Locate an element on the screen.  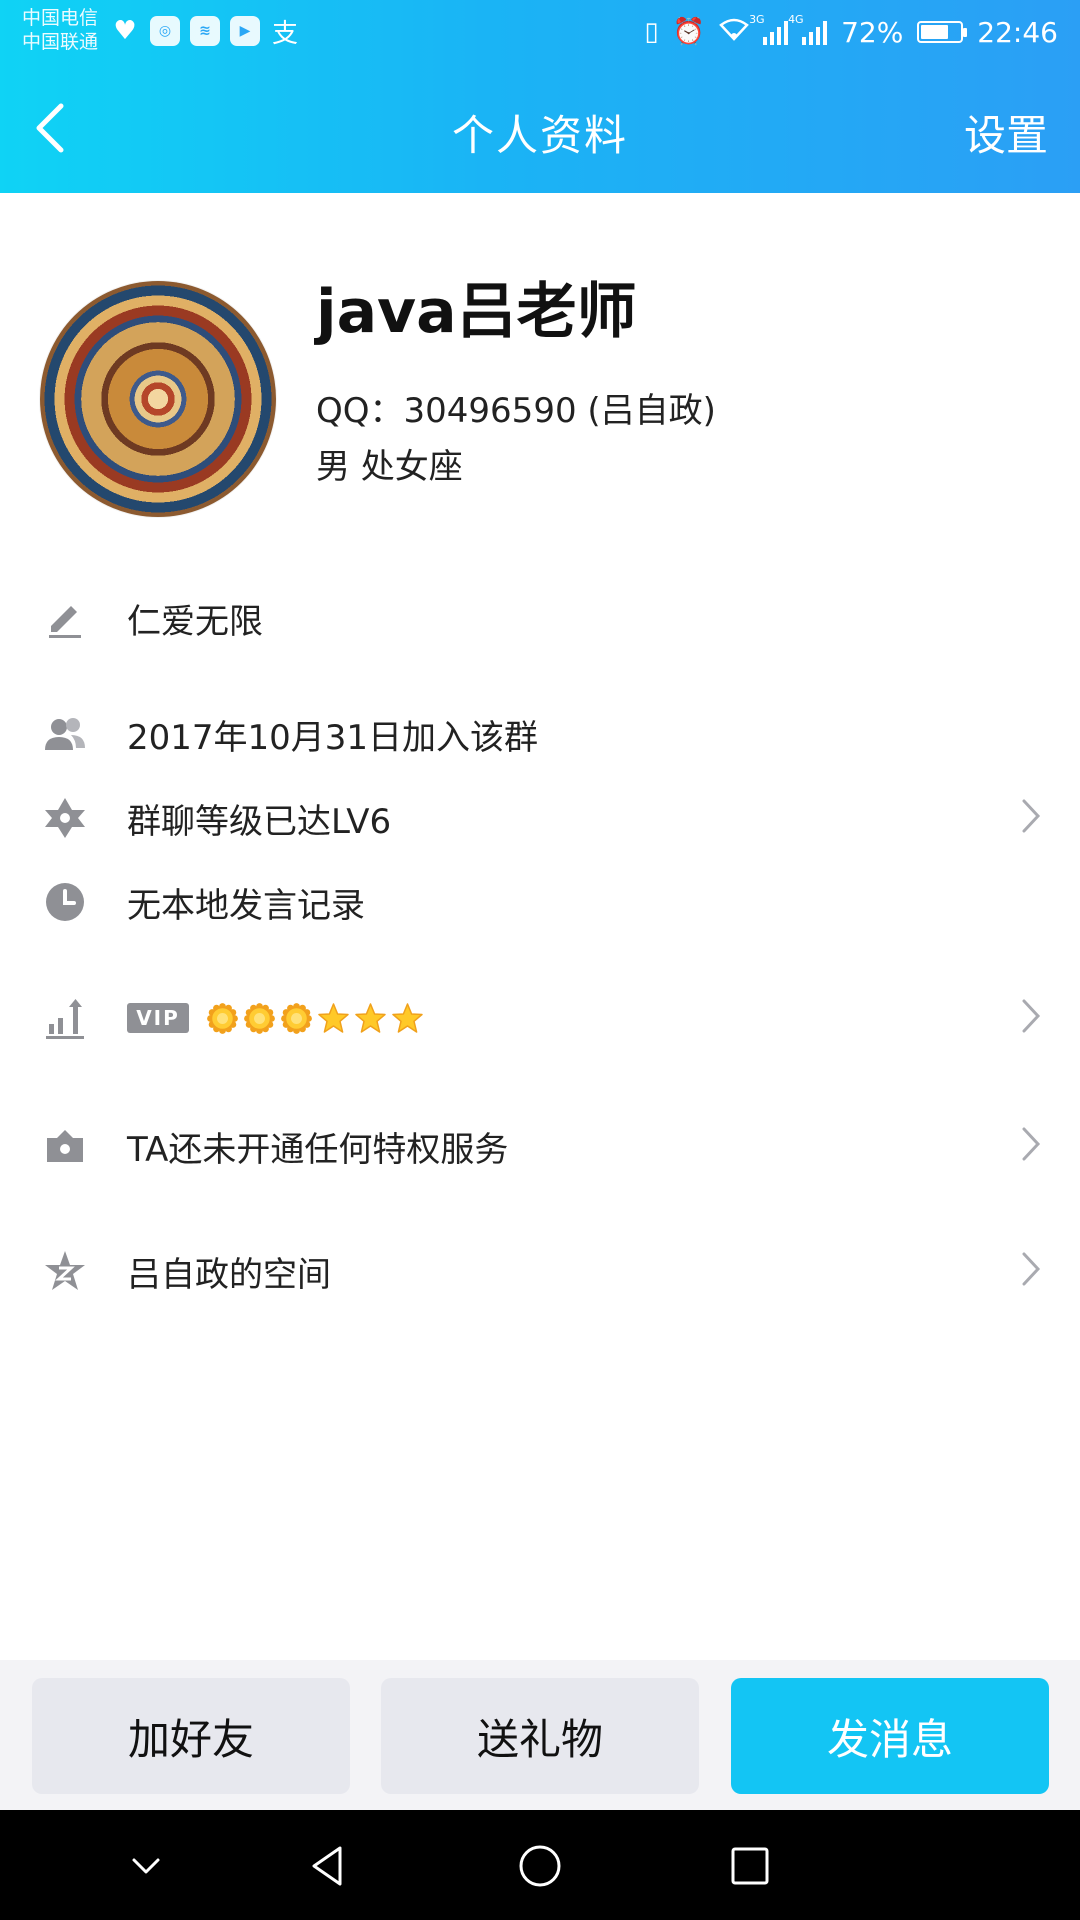
wifi-icon is located at coordinates (734, 32).